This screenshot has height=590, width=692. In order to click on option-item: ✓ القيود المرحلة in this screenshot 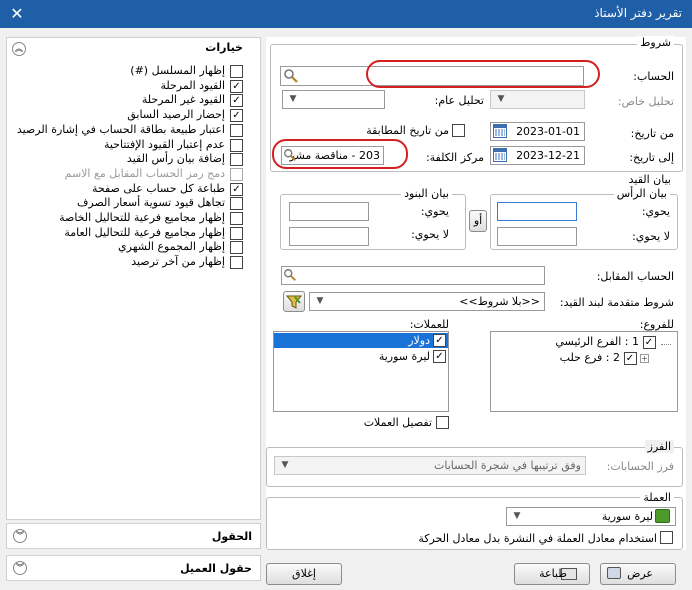, I will do `click(125, 86)`.